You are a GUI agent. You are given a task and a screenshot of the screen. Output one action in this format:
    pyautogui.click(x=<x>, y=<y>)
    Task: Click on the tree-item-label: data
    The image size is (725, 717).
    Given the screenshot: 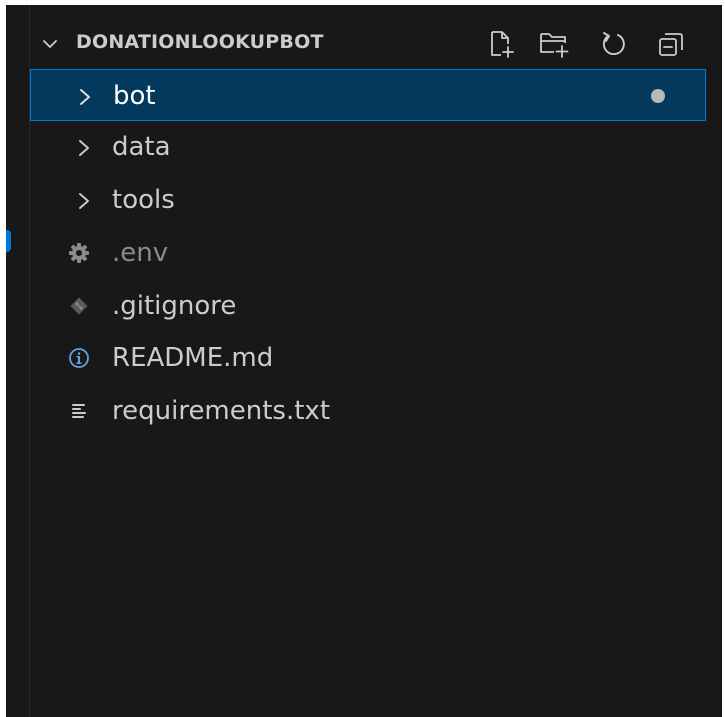 What is the action you would take?
    pyautogui.click(x=141, y=147)
    